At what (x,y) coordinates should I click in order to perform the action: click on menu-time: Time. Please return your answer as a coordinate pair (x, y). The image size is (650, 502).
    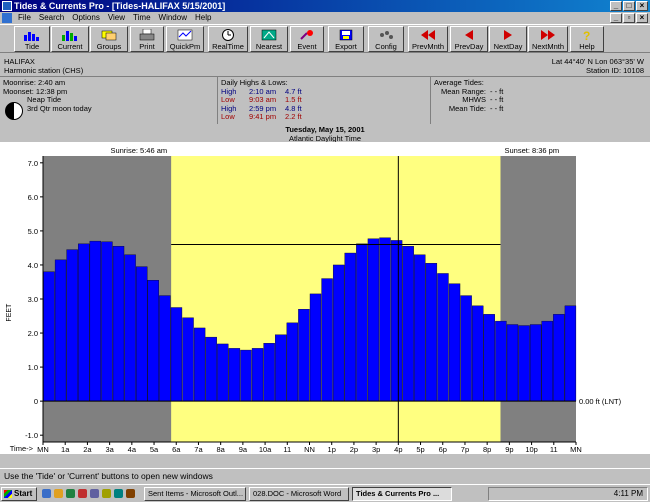
    Looking at the image, I should click on (141, 18).